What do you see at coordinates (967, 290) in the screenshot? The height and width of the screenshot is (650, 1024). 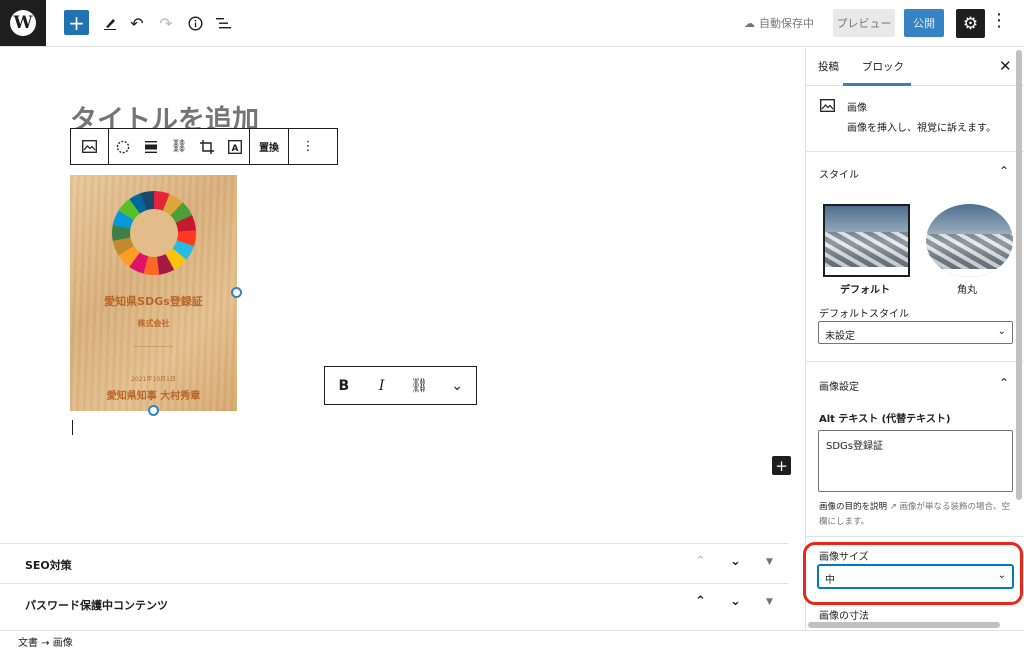 I see `style-label-rounded: 角丸` at bounding box center [967, 290].